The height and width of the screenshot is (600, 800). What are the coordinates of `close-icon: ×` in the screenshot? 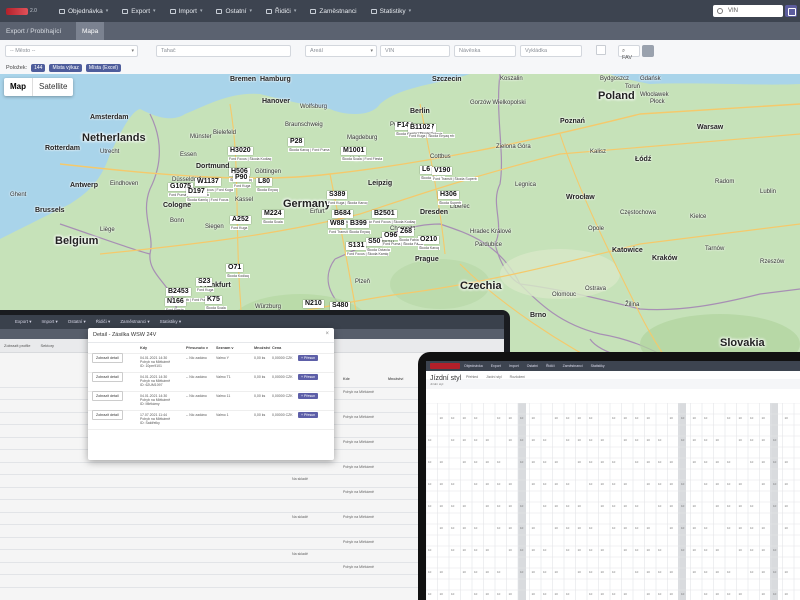 It's located at (327, 334).